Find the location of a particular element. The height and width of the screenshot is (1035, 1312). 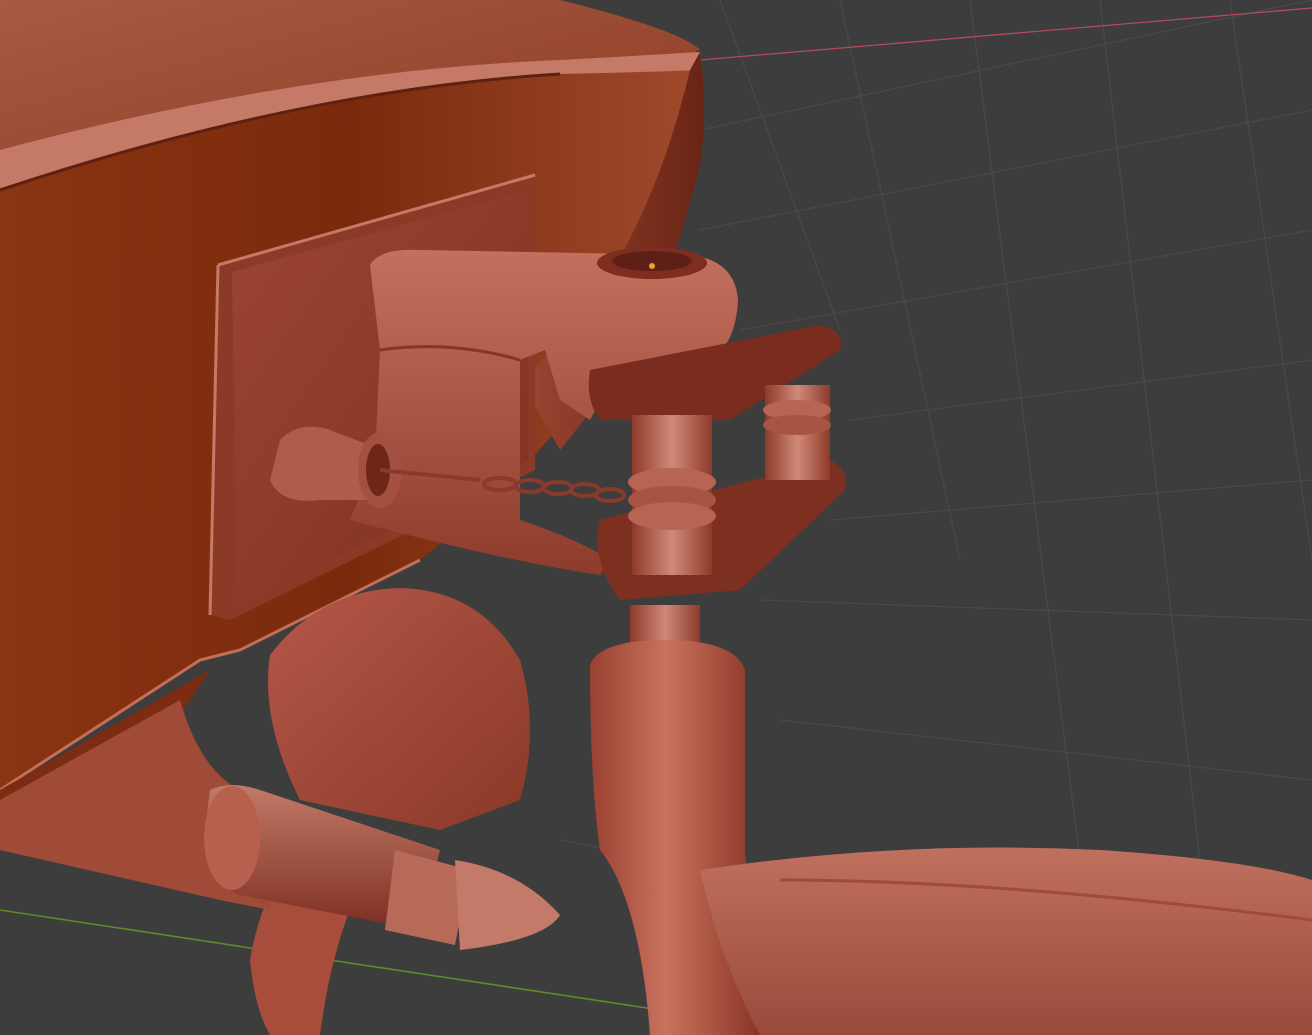

rudder-blade is located at coordinates (1006, 941).